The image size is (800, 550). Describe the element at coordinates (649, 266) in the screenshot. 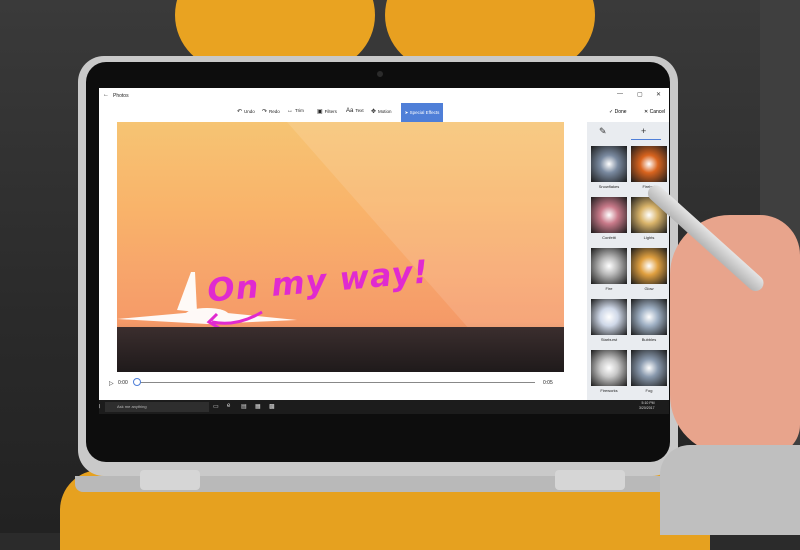

I see `effect-tile-glow` at that location.